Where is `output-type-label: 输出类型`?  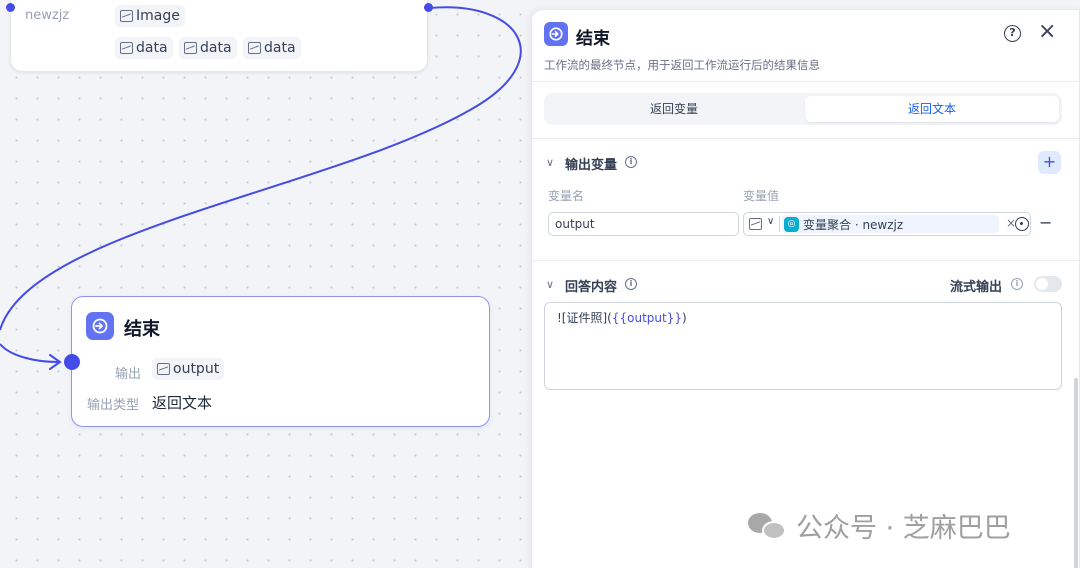
output-type-label: 输出类型 is located at coordinates (113, 405).